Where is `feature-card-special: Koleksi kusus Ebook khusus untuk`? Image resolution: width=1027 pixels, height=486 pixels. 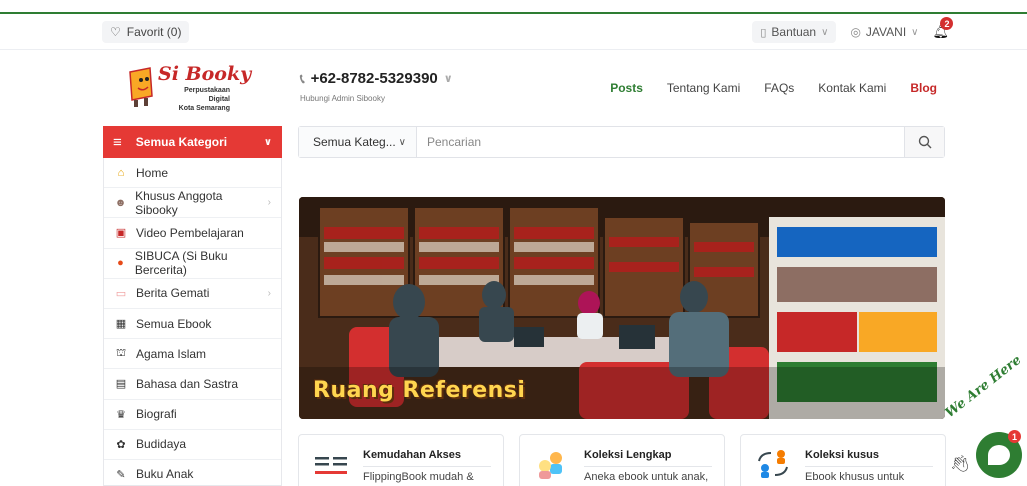 feature-card-special: Koleksi kusus Ebook khusus untuk is located at coordinates (843, 460).